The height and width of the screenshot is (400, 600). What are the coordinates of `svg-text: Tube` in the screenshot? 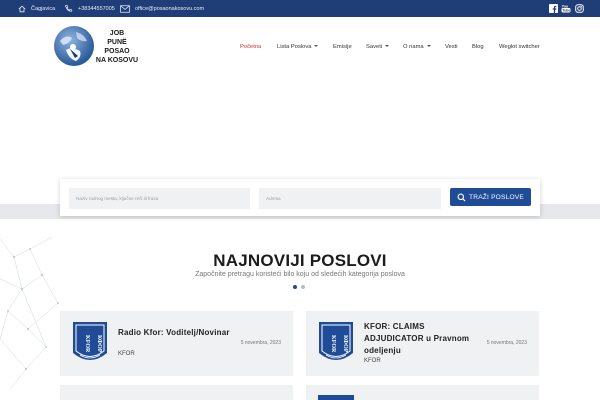 It's located at (566, 11).